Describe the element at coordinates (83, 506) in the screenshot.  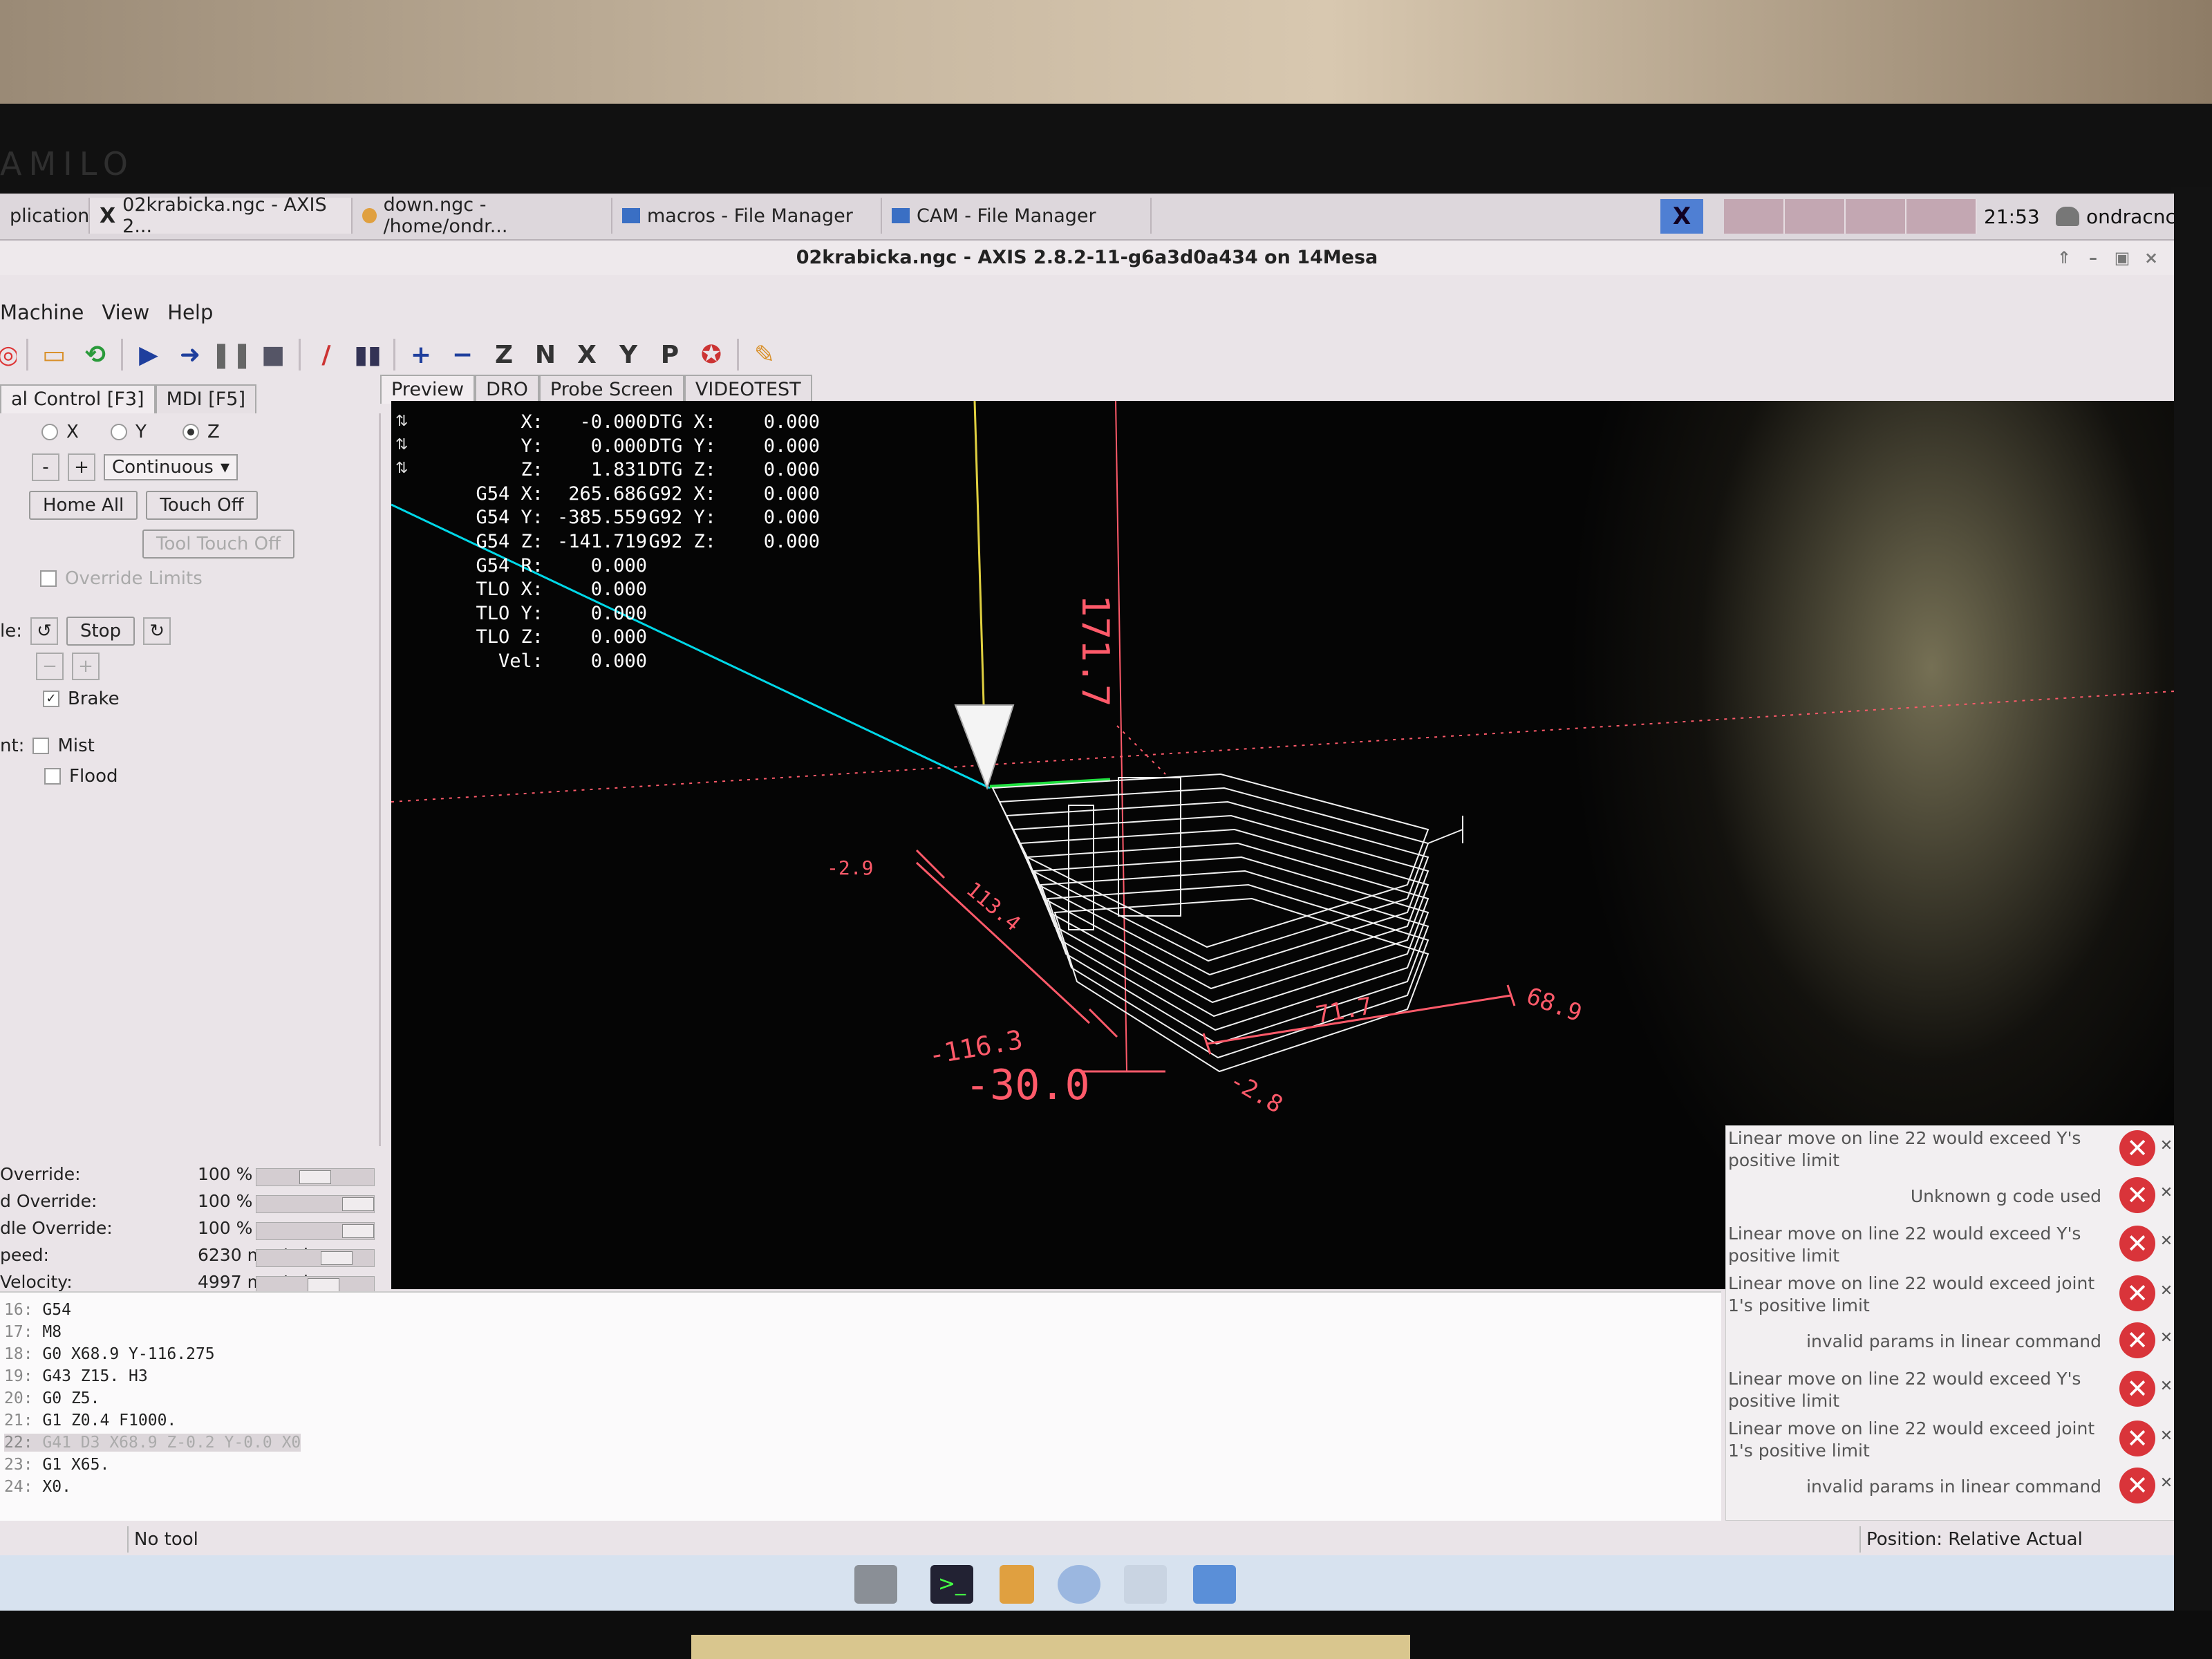
I see `home-all-button: Home All` at that location.